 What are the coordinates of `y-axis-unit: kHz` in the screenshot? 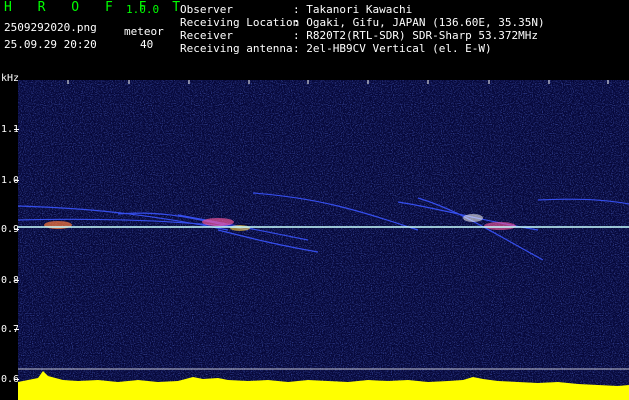 It's located at (10, 78).